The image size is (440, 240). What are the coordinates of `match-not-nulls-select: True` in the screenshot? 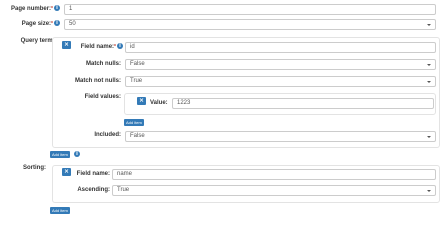 It's located at (280, 81).